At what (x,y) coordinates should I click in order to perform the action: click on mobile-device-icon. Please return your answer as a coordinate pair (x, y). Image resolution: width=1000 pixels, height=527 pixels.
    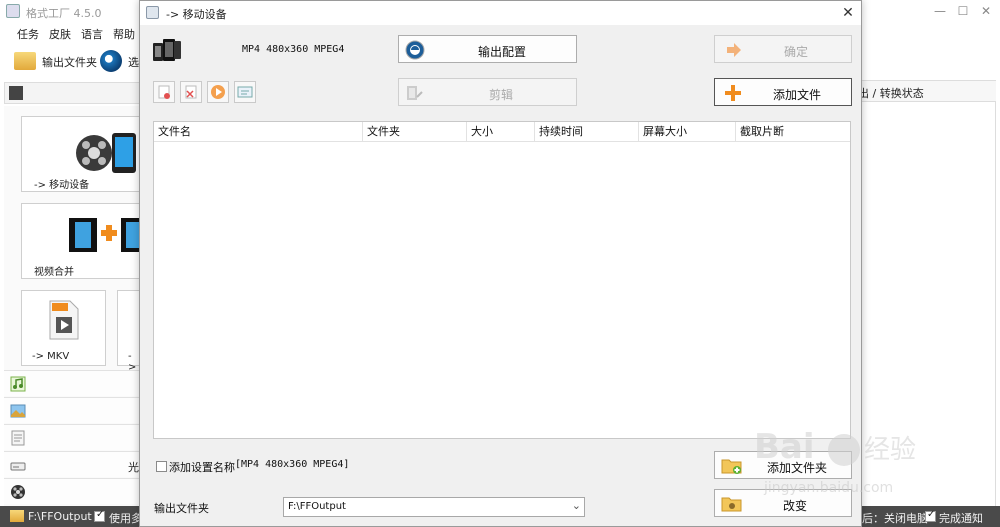
    Looking at the image, I should click on (167, 50).